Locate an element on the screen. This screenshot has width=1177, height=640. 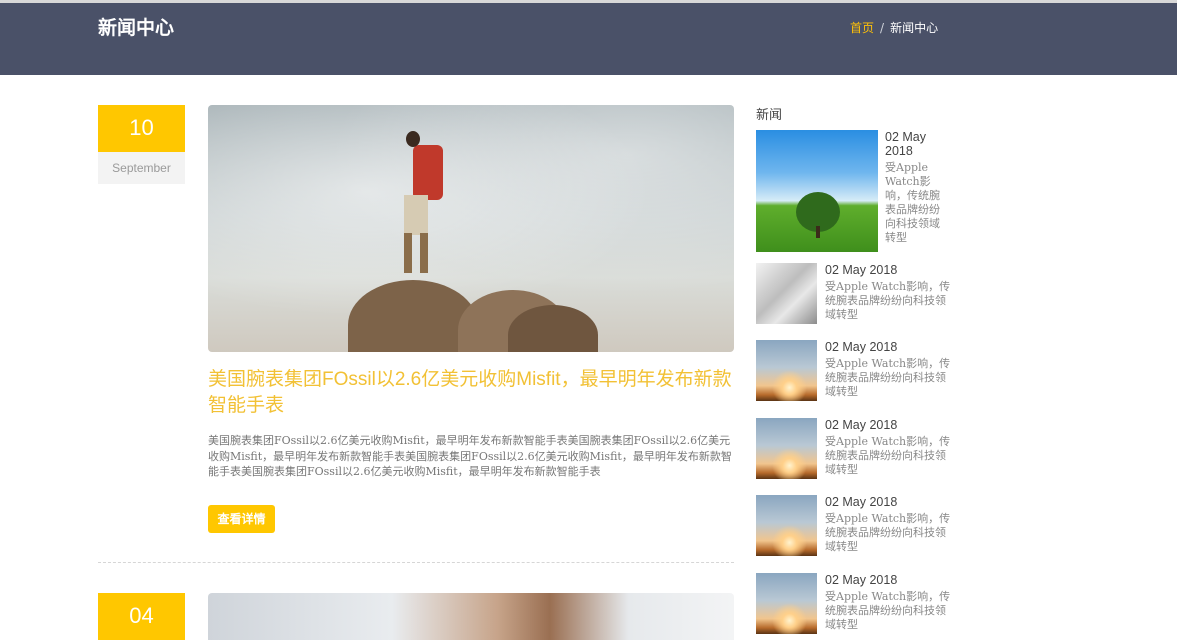
sidebar-title: 新闻 is located at coordinates (769, 114).